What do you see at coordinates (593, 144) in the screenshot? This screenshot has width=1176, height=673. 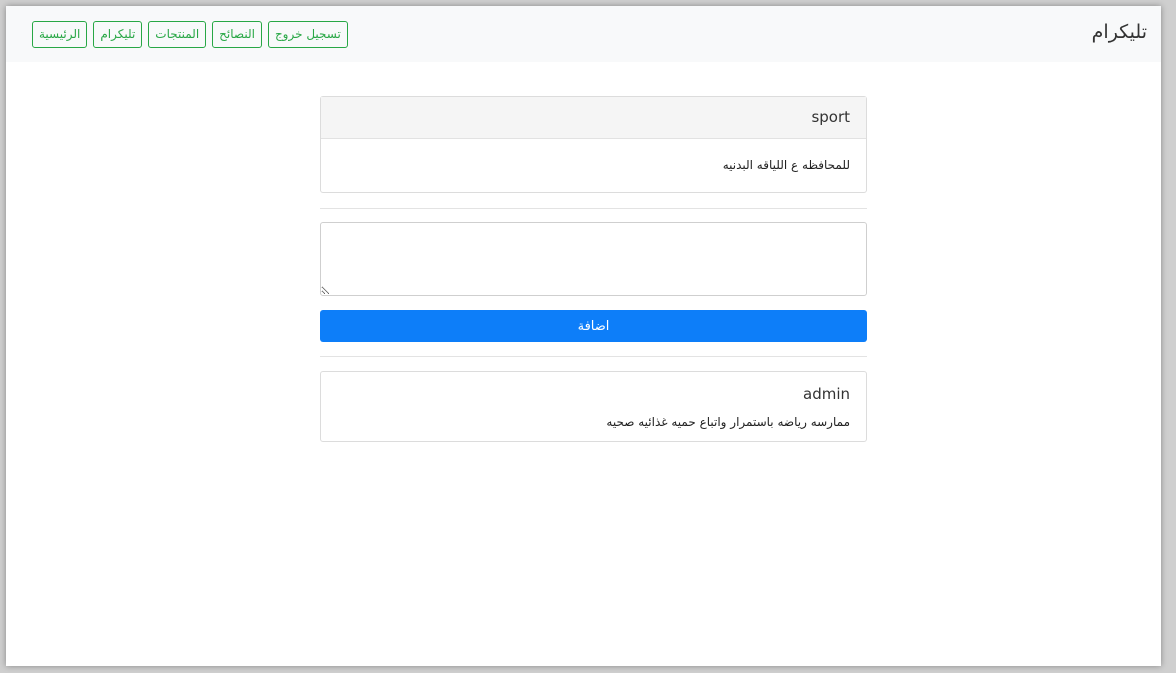 I see `post-card: sport للمحافظه ع اللياقه البدنيه` at bounding box center [593, 144].